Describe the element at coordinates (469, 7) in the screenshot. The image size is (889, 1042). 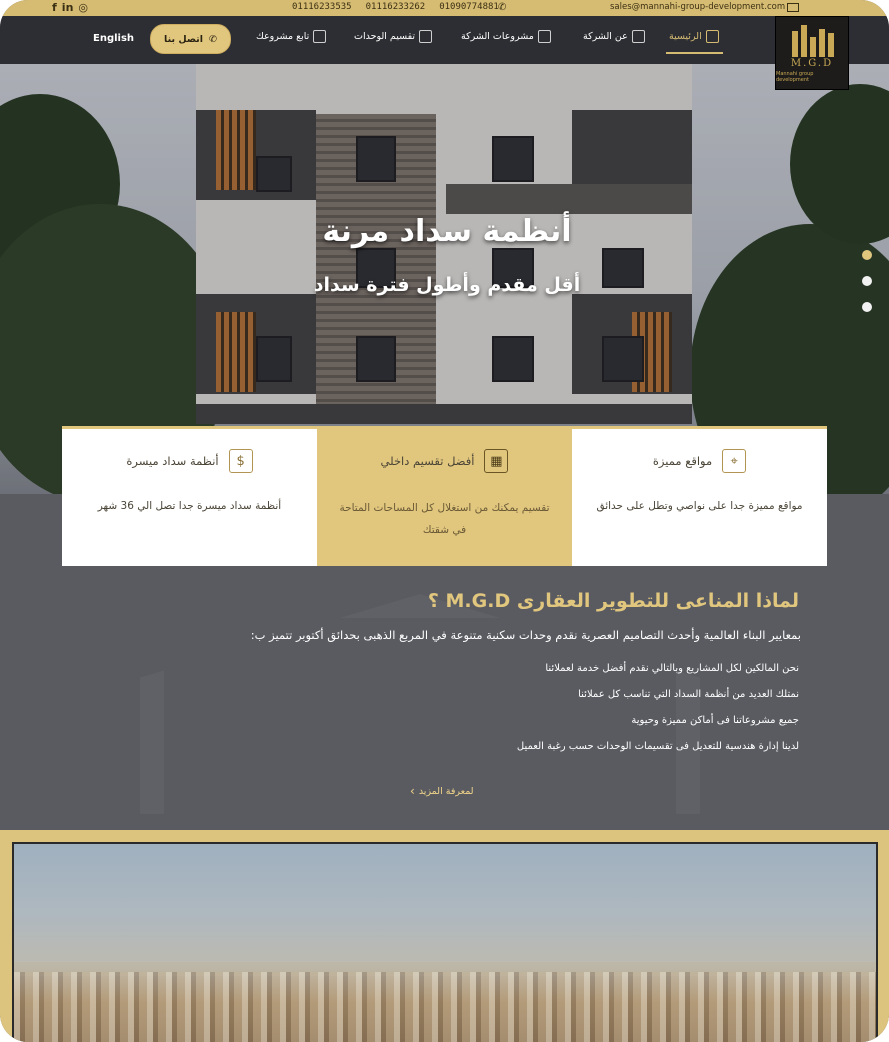
I see `phone-number: 01090774881` at that location.